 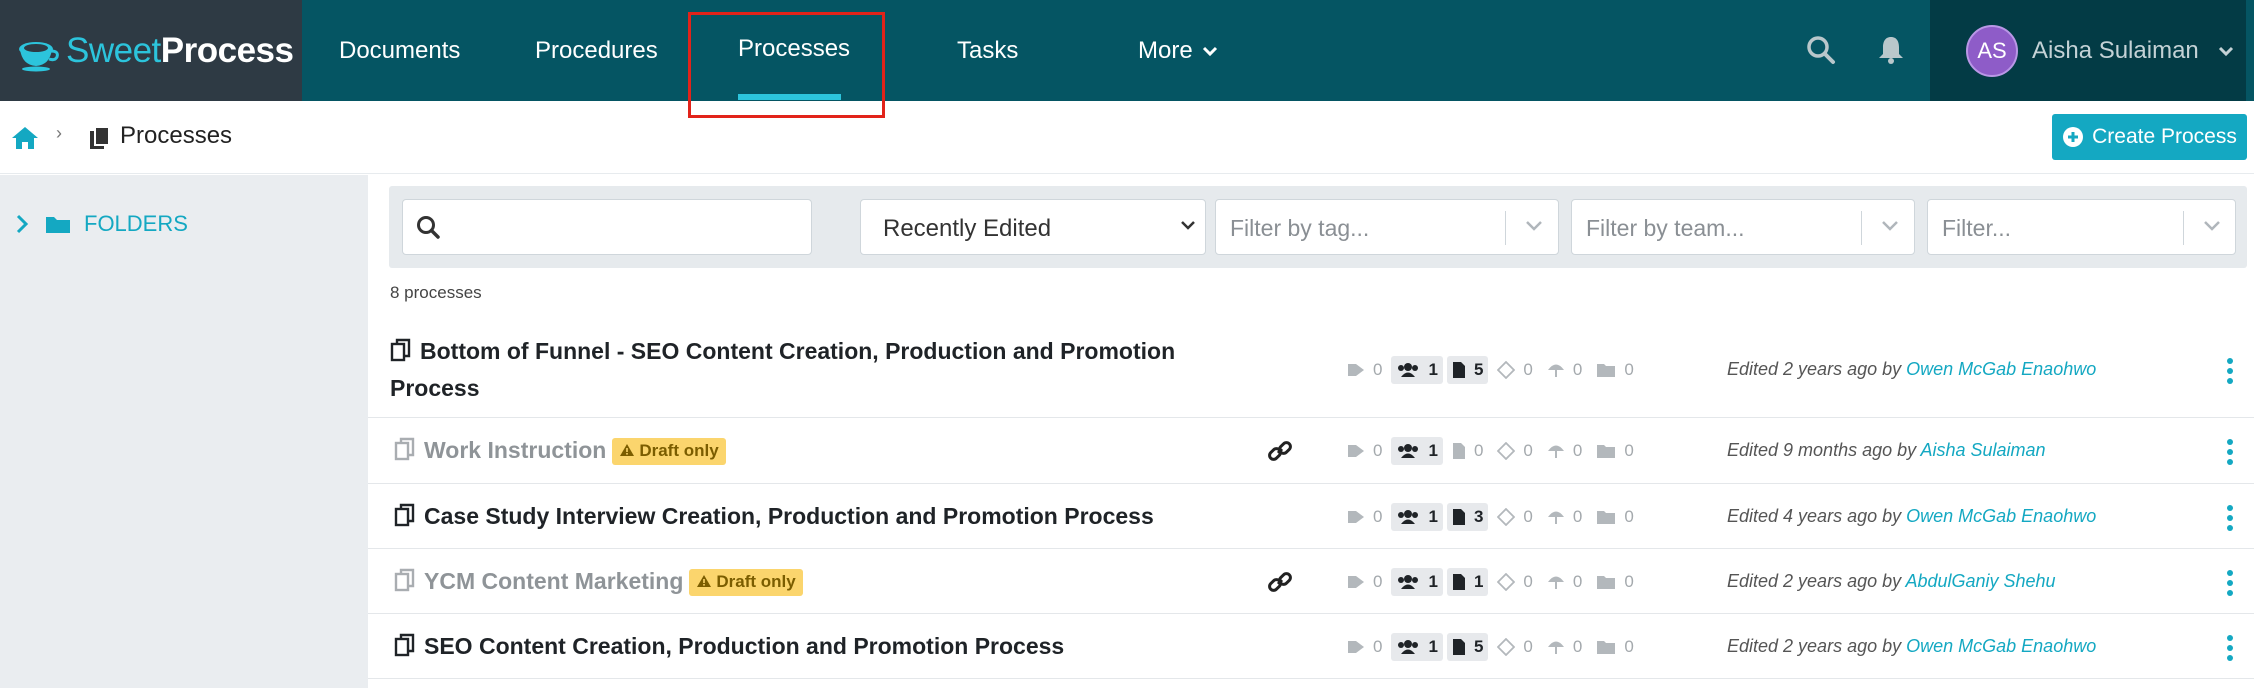 I want to click on process-title-link: YCM Content Marketing Draft only, so click(x=844, y=581).